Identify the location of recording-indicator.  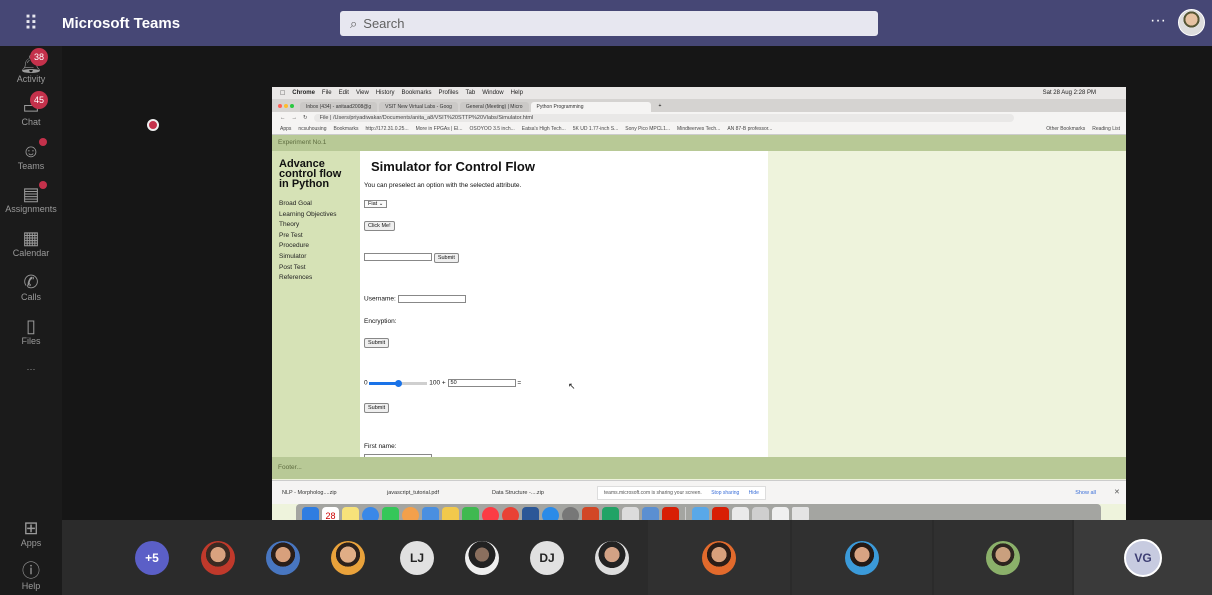
(153, 125).